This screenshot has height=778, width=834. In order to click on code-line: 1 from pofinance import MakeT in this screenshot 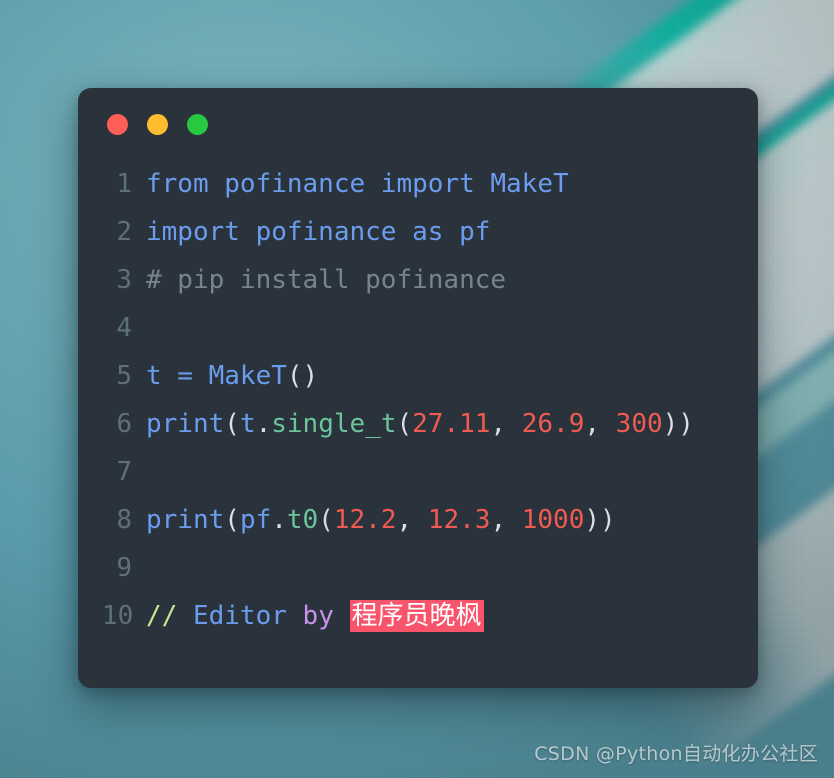, I will do `click(430, 184)`.